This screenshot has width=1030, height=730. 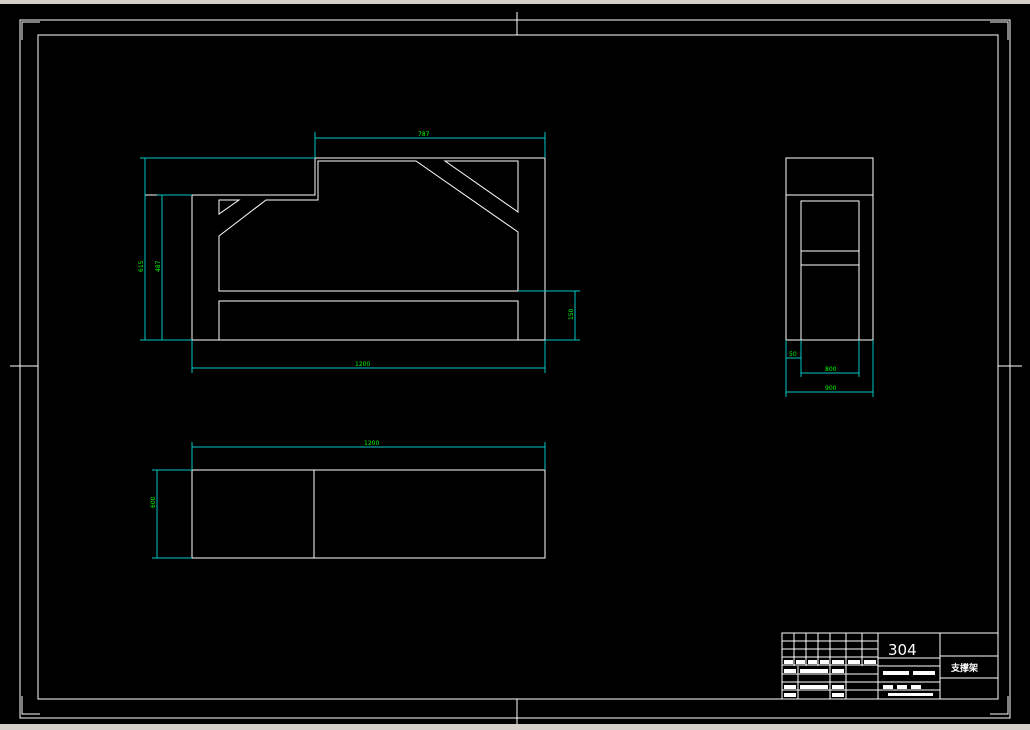 I want to click on dim-text-900: 900, so click(x=831, y=388).